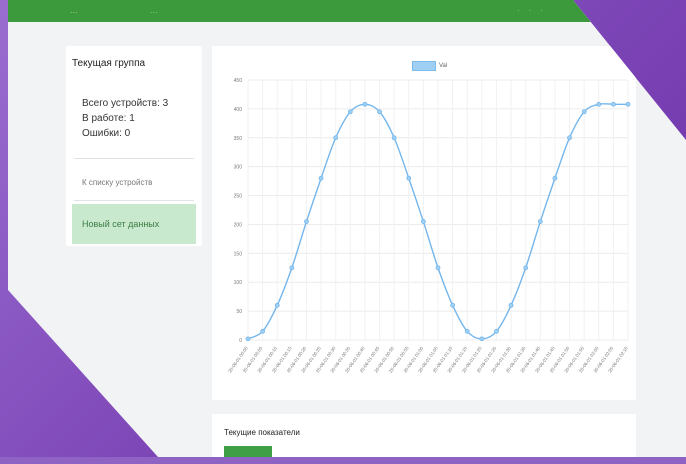 The height and width of the screenshot is (464, 686). I want to click on y-tick-label: 450, so click(238, 81).